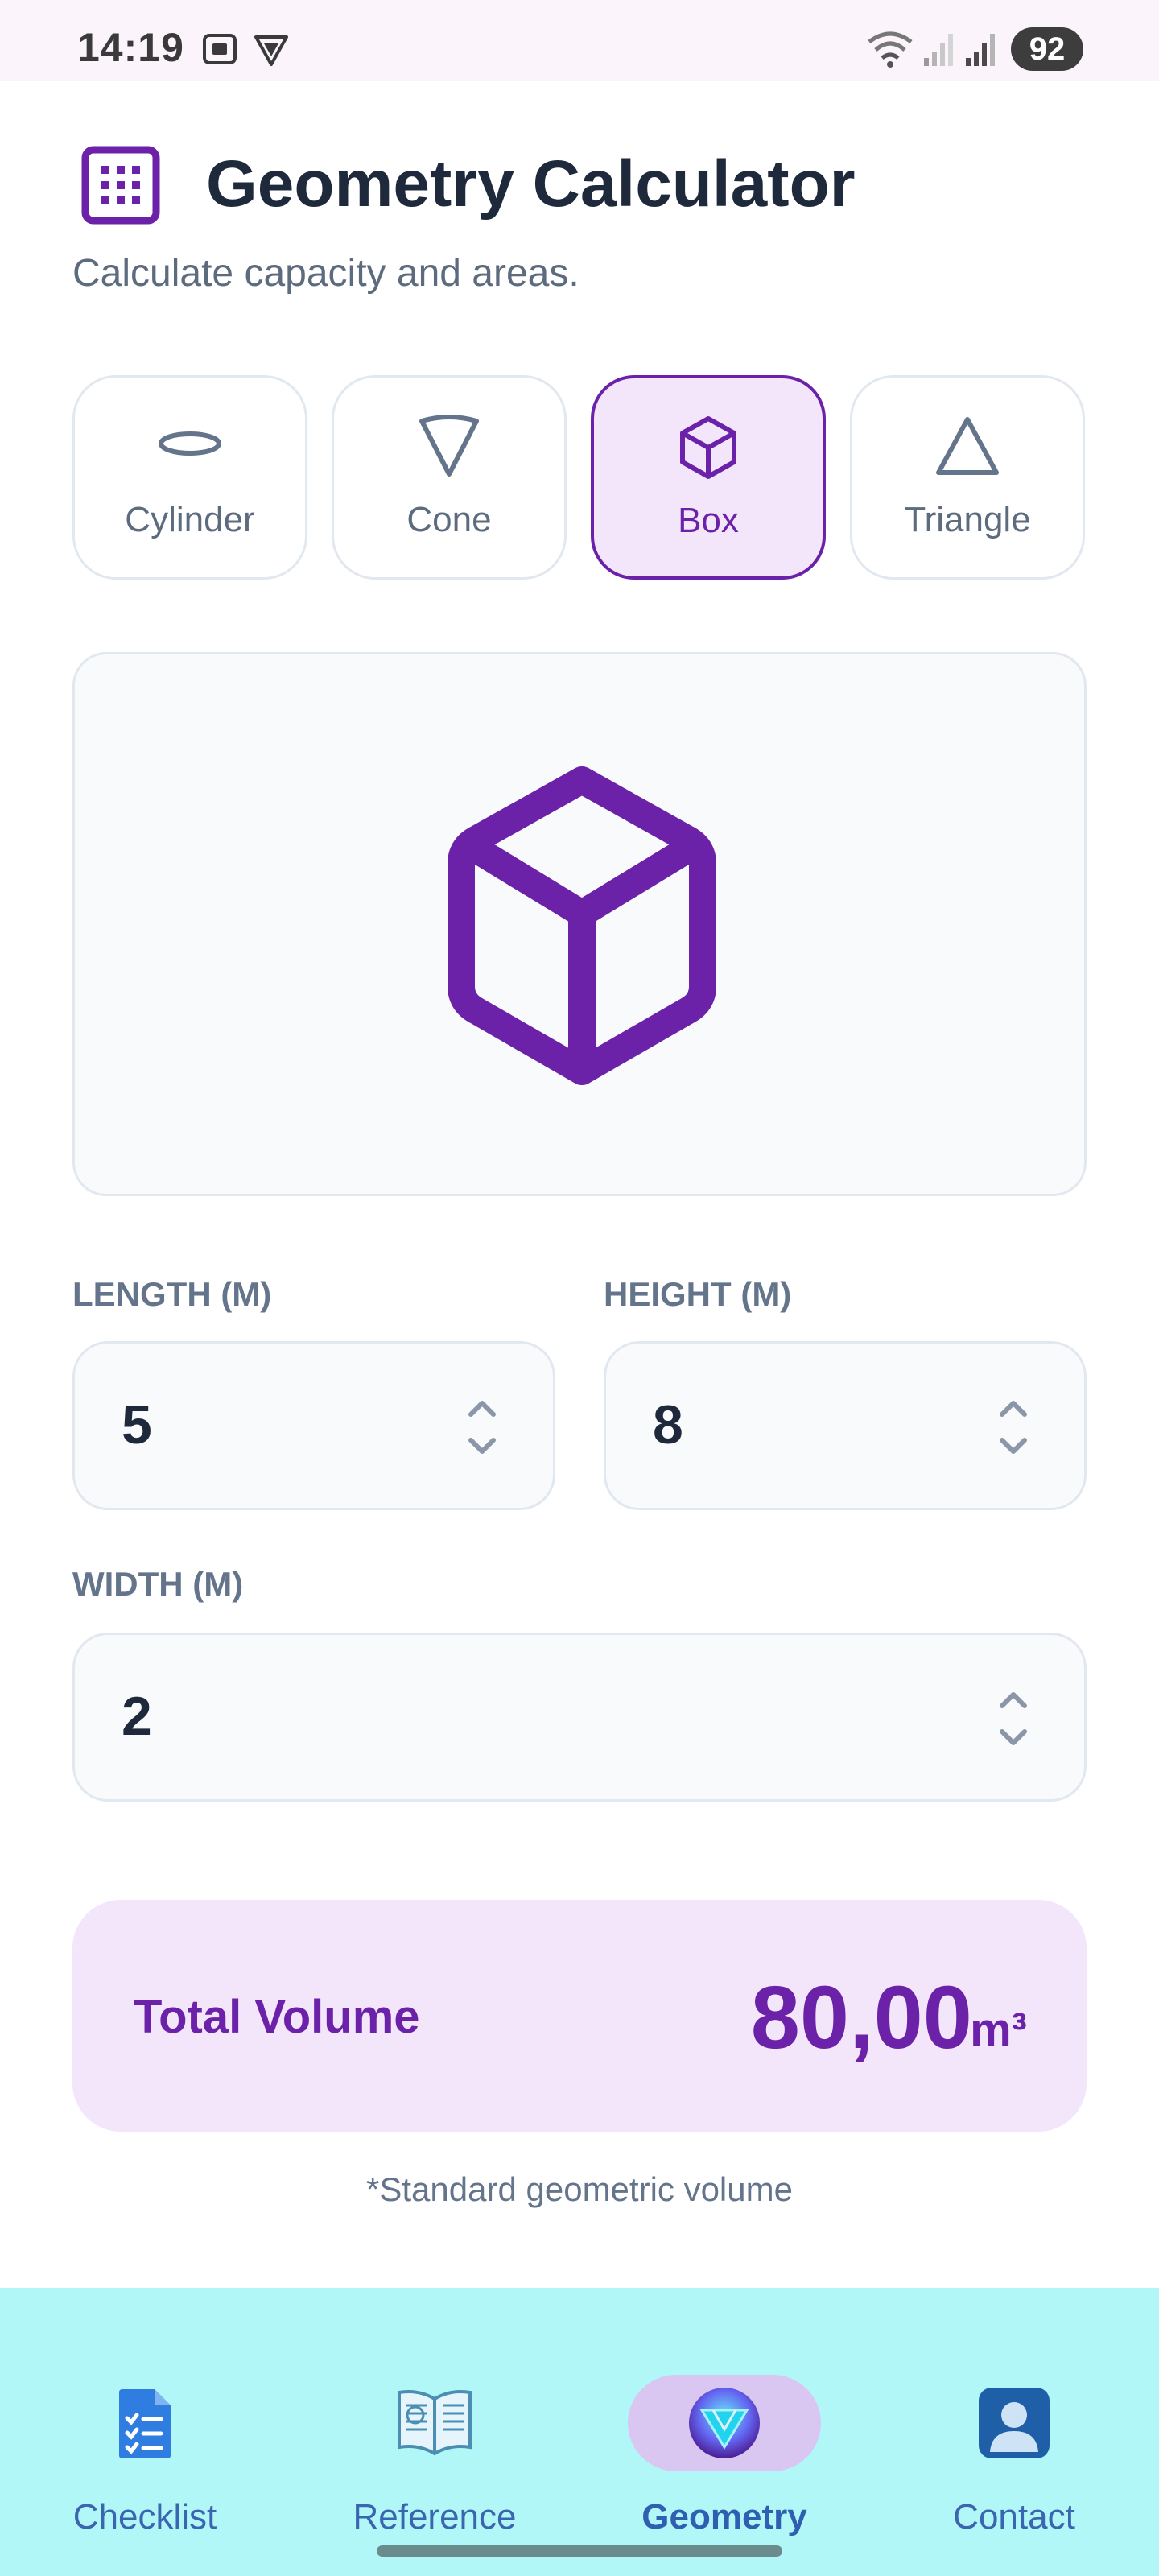 The image size is (1159, 2576). I want to click on length-value: 5, so click(137, 1424).